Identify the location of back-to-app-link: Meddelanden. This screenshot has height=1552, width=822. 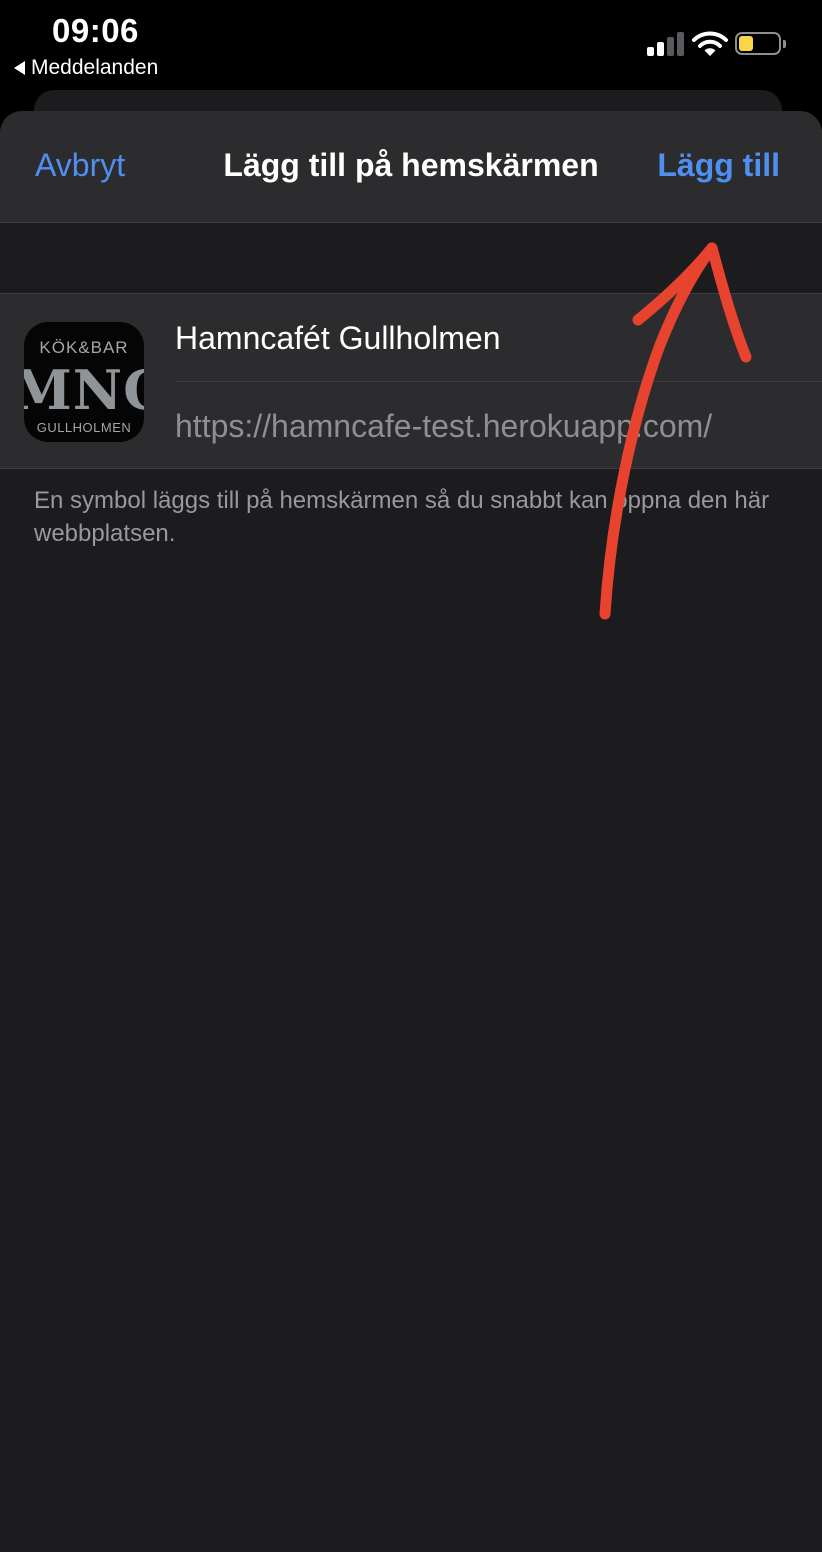
(86, 68).